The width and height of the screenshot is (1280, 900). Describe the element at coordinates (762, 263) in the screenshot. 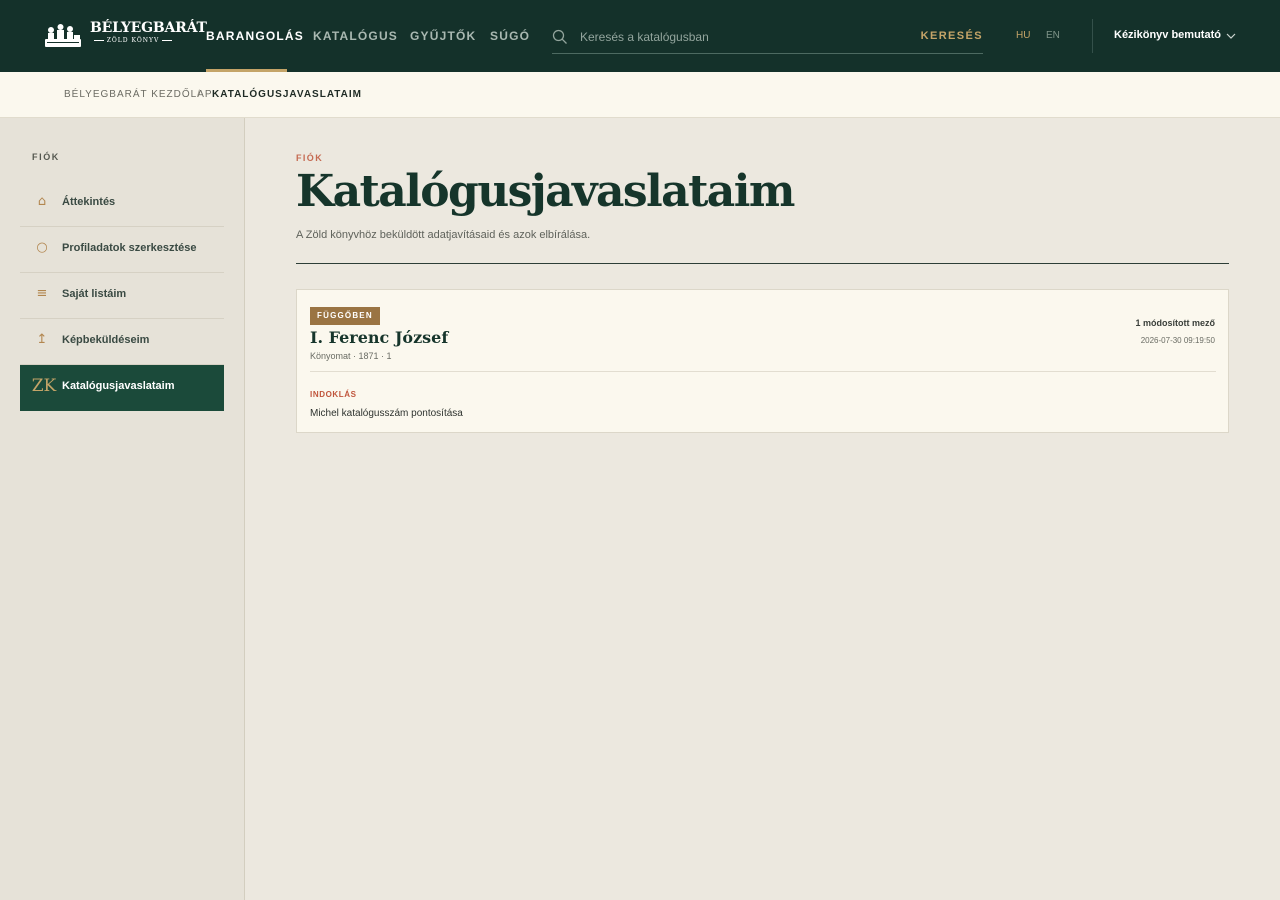

I see `title-divider` at that location.